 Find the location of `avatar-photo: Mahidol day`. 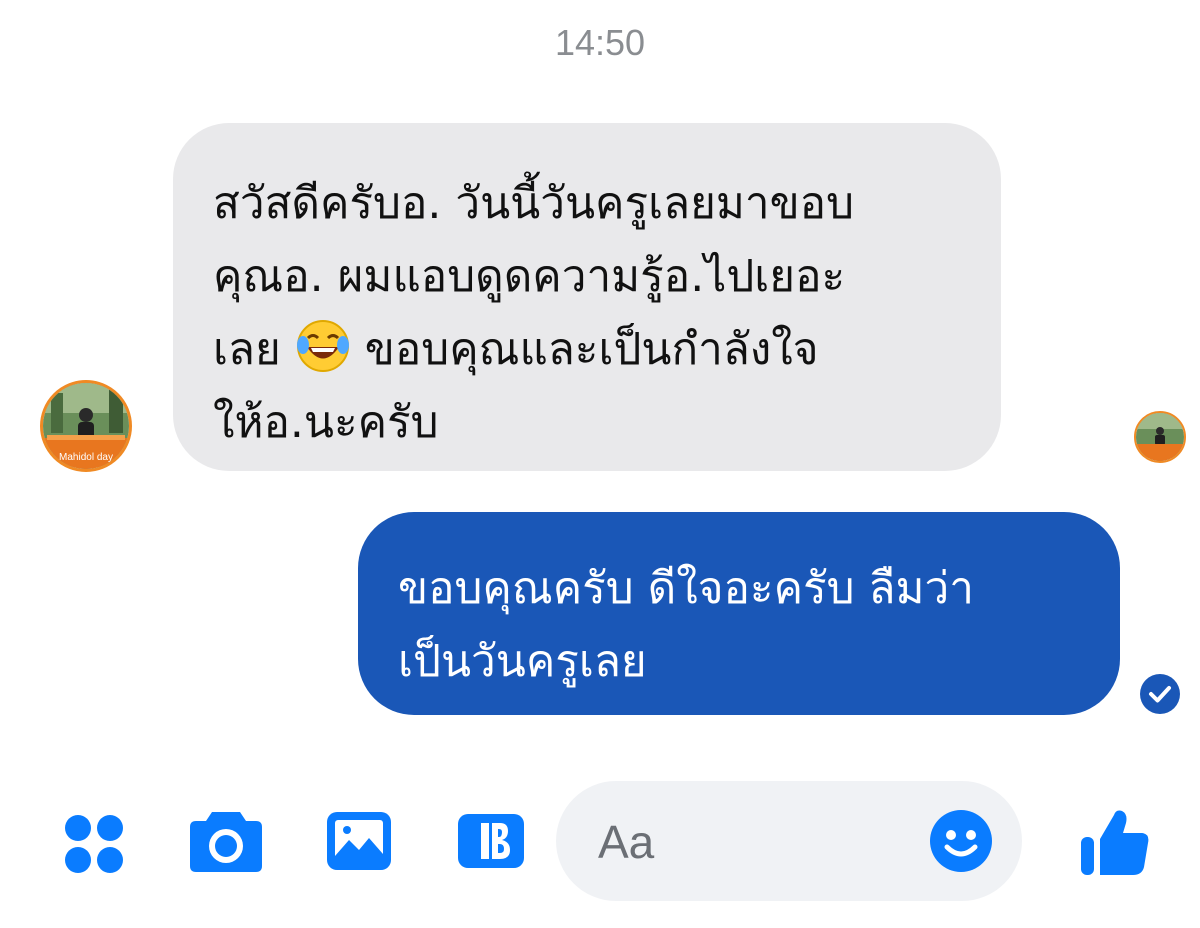

avatar-photo: Mahidol day is located at coordinates (86, 426).